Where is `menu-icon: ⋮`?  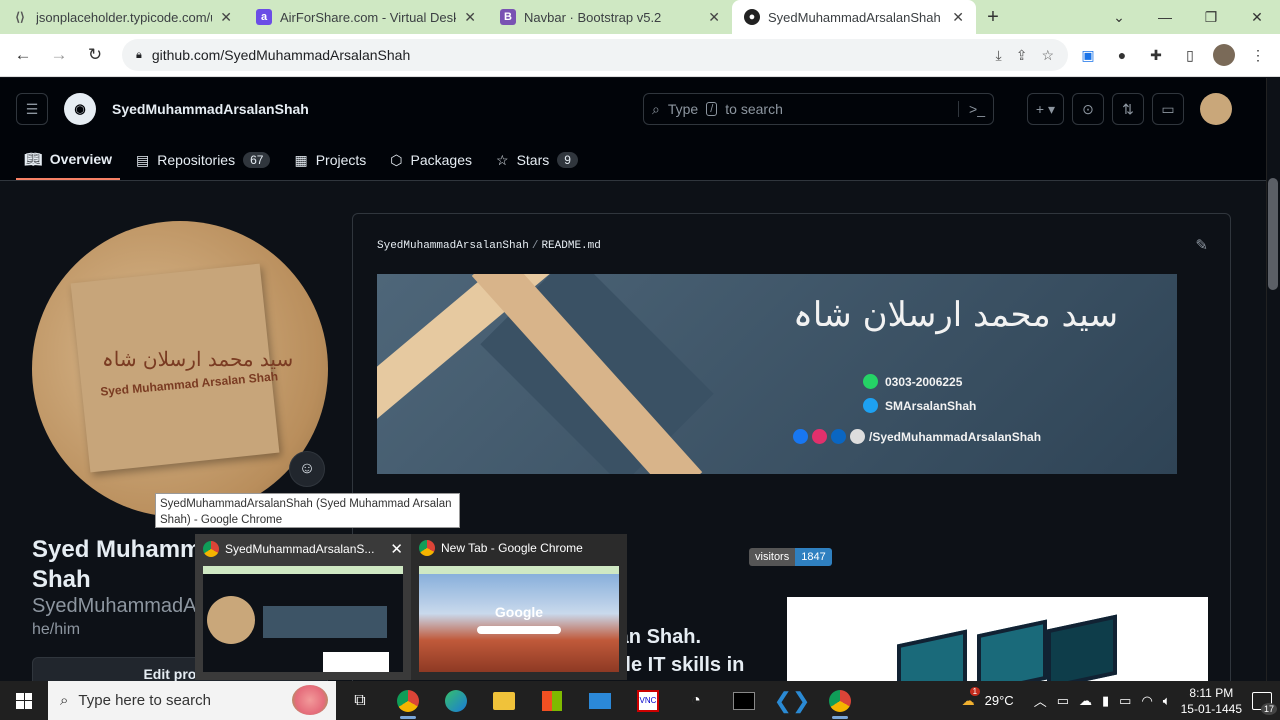
menu-icon: ⋮ is located at coordinates (1258, 55).